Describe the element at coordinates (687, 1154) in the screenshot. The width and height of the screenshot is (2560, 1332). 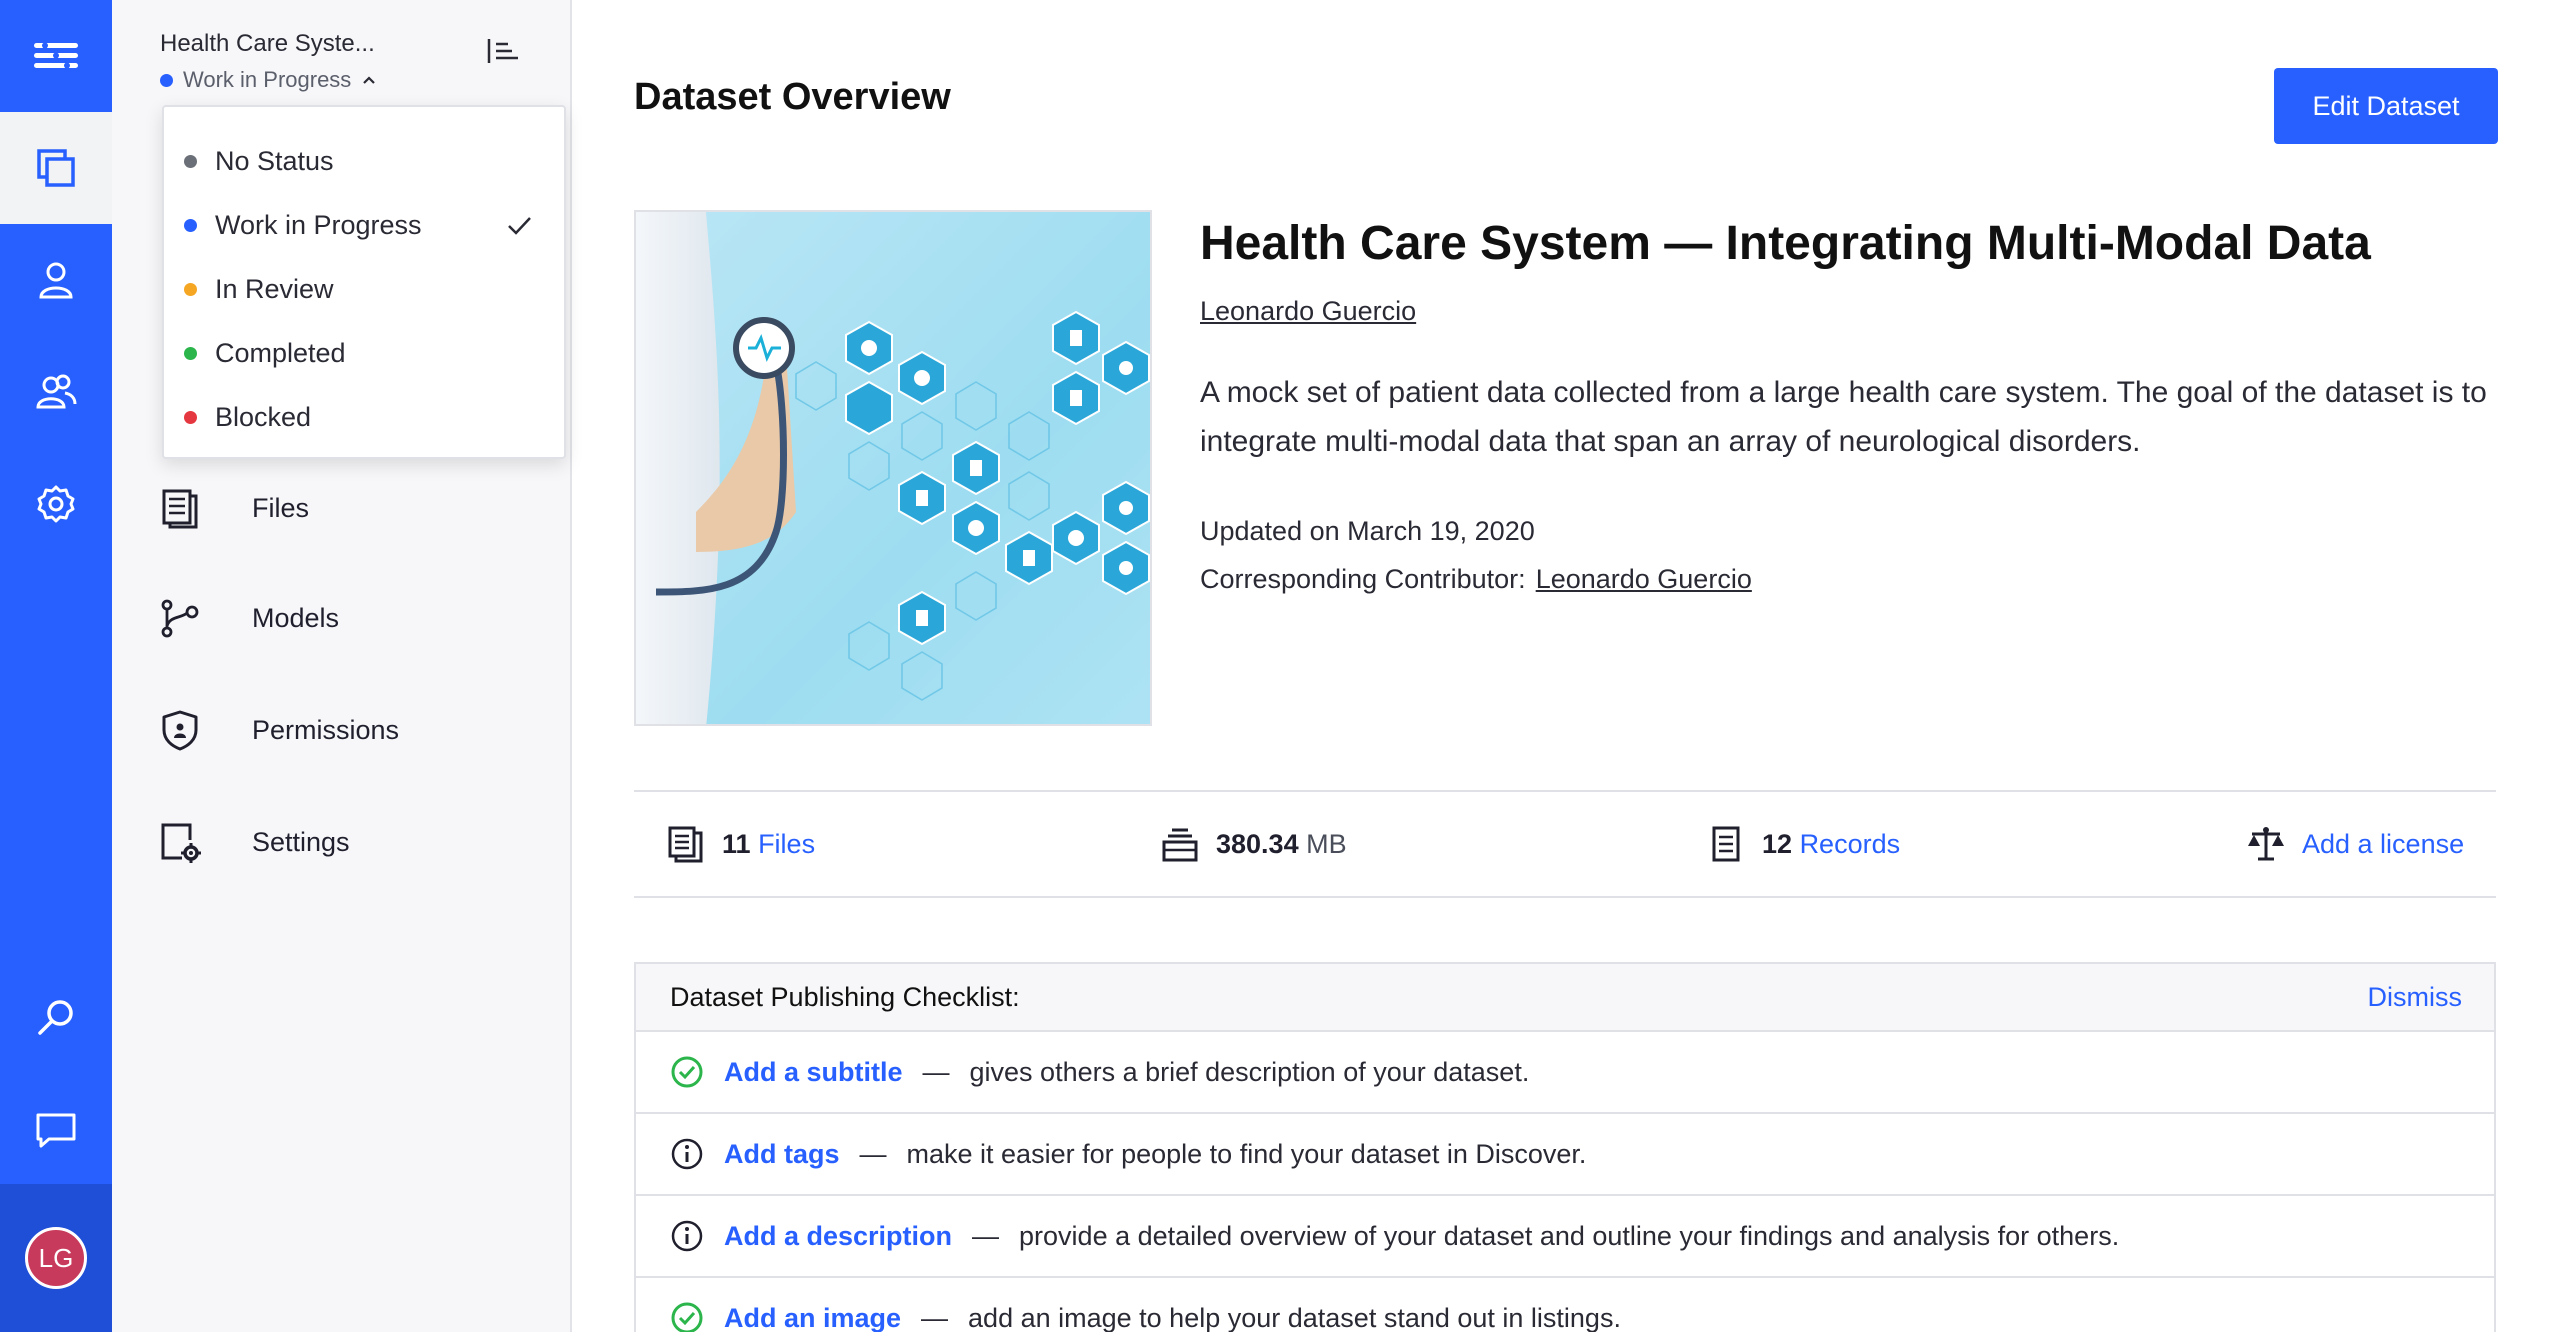
I see `info-circle-icon` at that location.